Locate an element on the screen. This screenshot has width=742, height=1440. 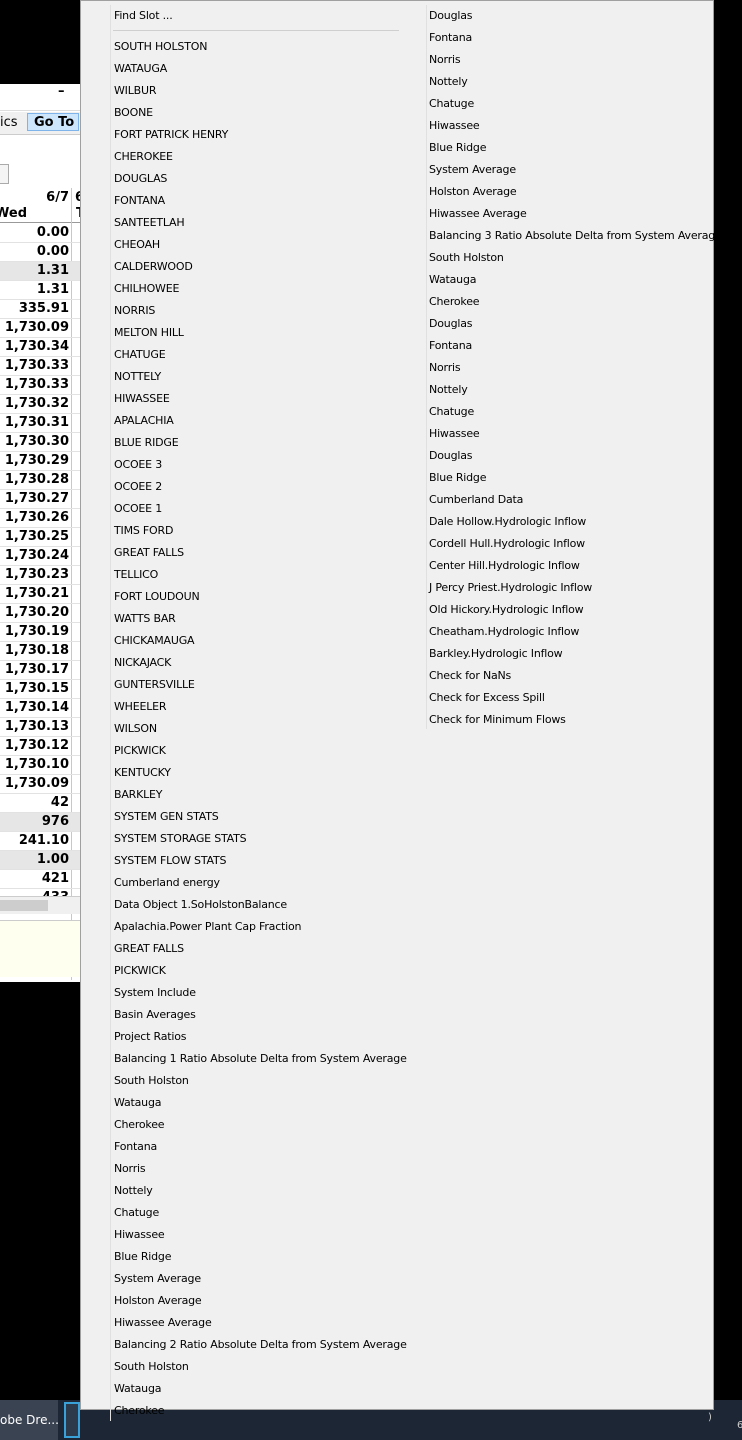
table-row: 1,730.13 is located at coordinates (40, 727).